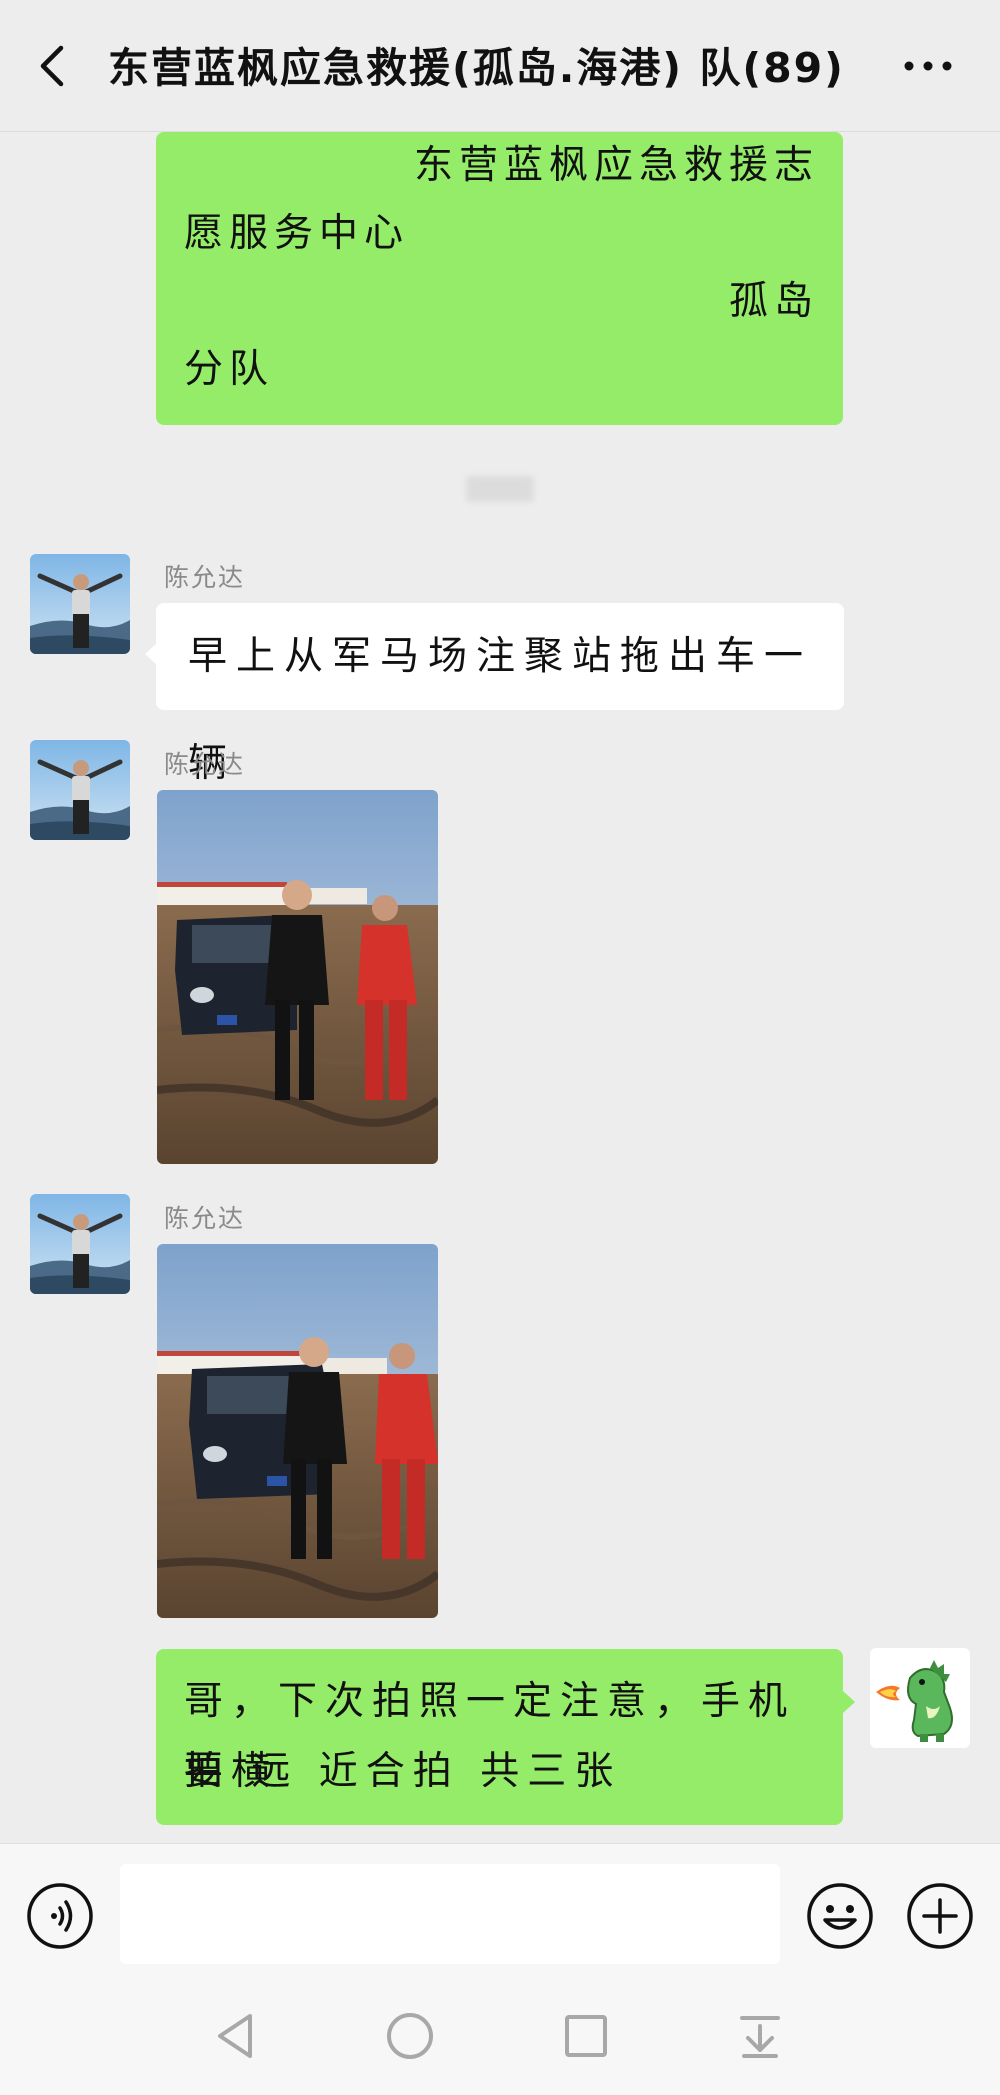  I want to click on nav-recents-button, so click(586, 2036).